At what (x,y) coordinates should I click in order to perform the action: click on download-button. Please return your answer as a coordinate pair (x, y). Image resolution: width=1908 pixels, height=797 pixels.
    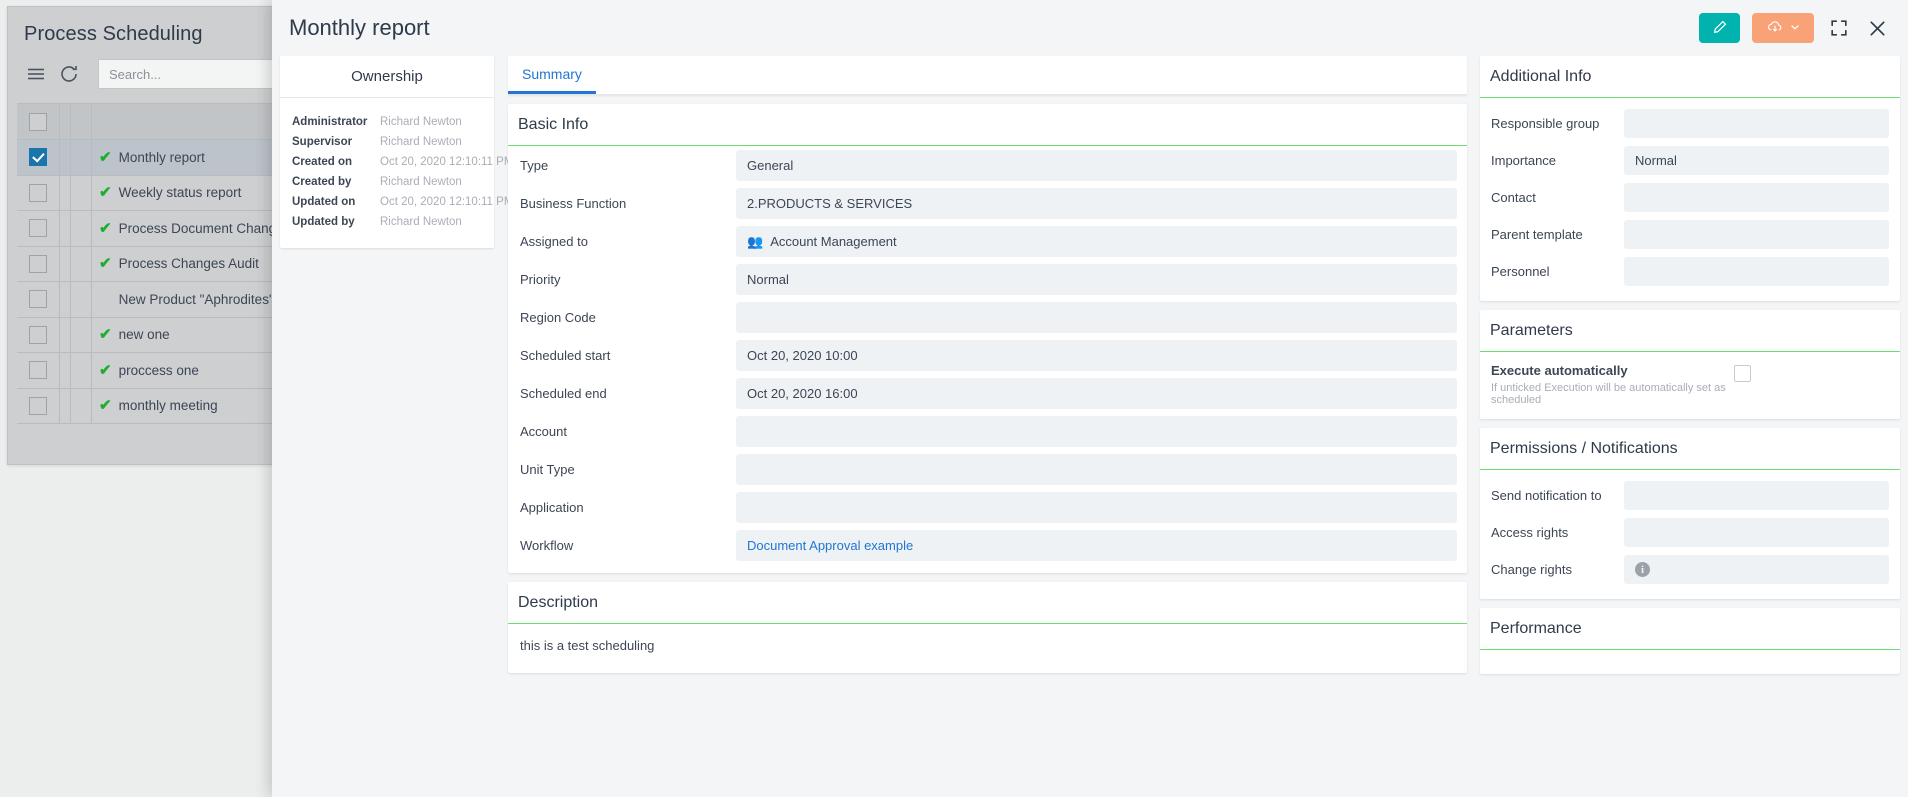
    Looking at the image, I should click on (1783, 28).